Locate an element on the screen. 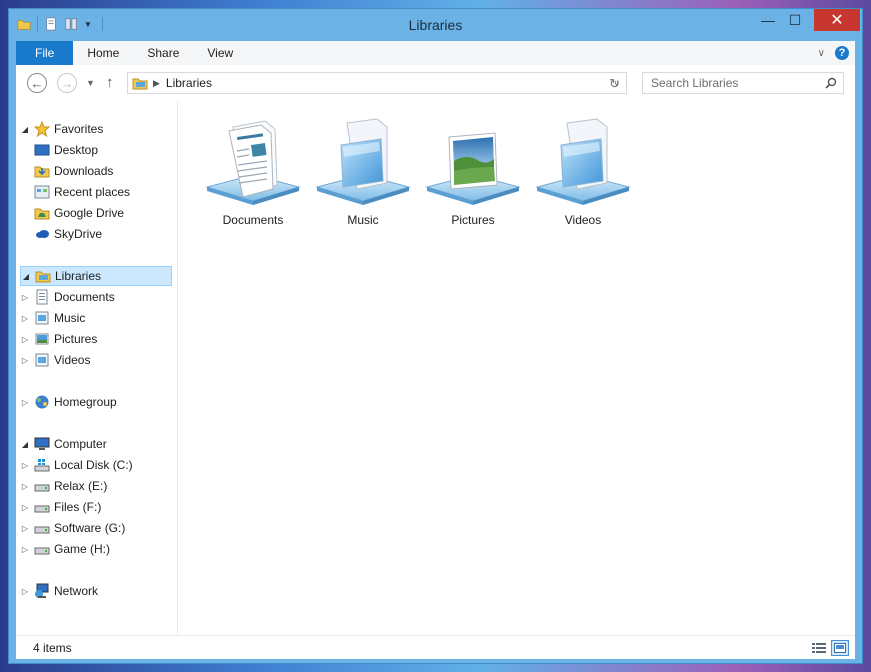  videos-icon is located at coordinates (42, 360).